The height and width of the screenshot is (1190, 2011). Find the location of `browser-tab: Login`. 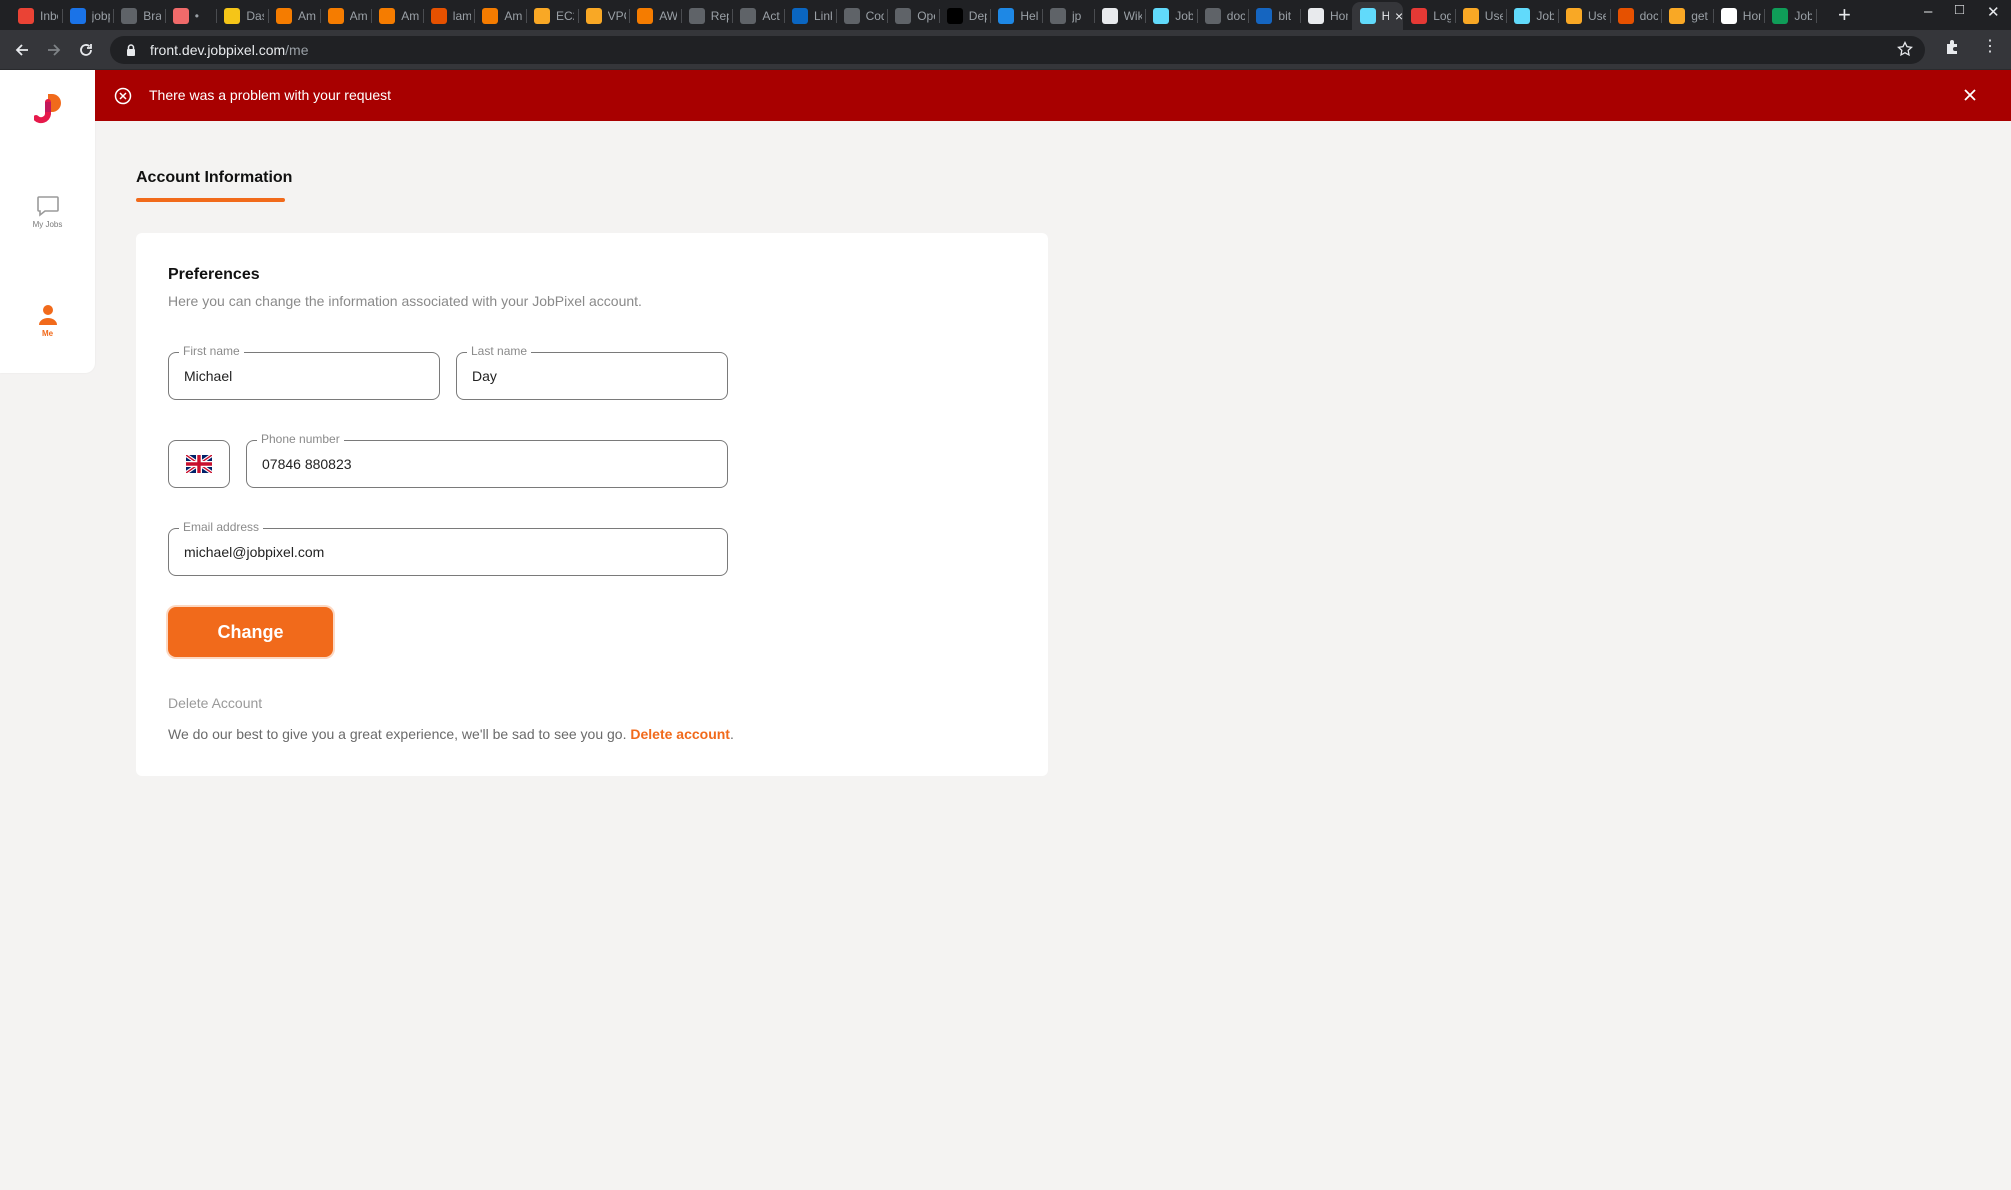

browser-tab: Login is located at coordinates (1429, 16).